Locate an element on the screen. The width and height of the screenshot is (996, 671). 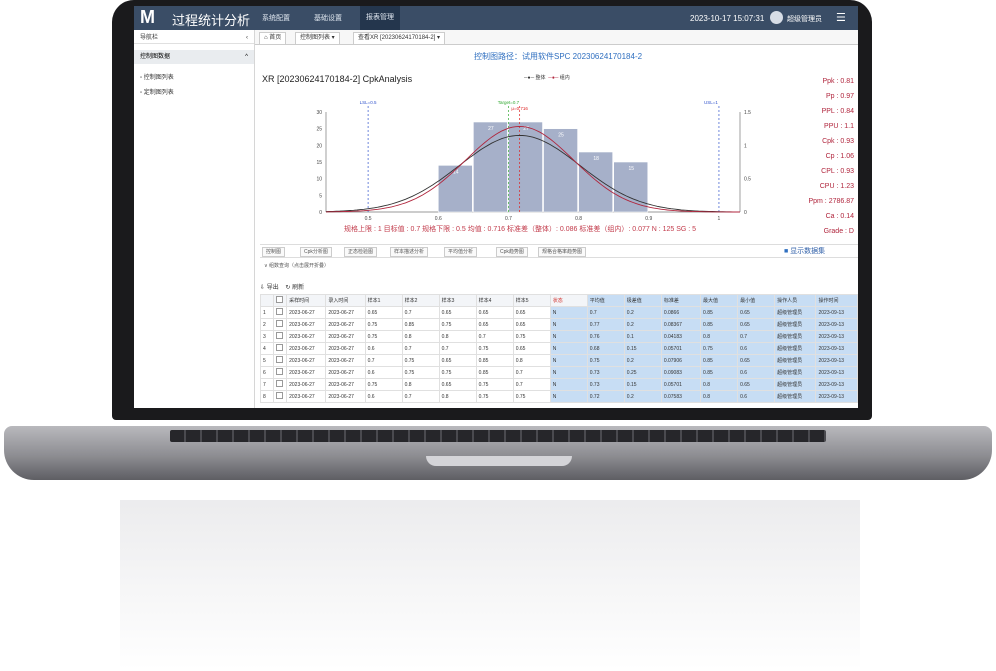
bar-label: 25 is located at coordinates (561, 136).